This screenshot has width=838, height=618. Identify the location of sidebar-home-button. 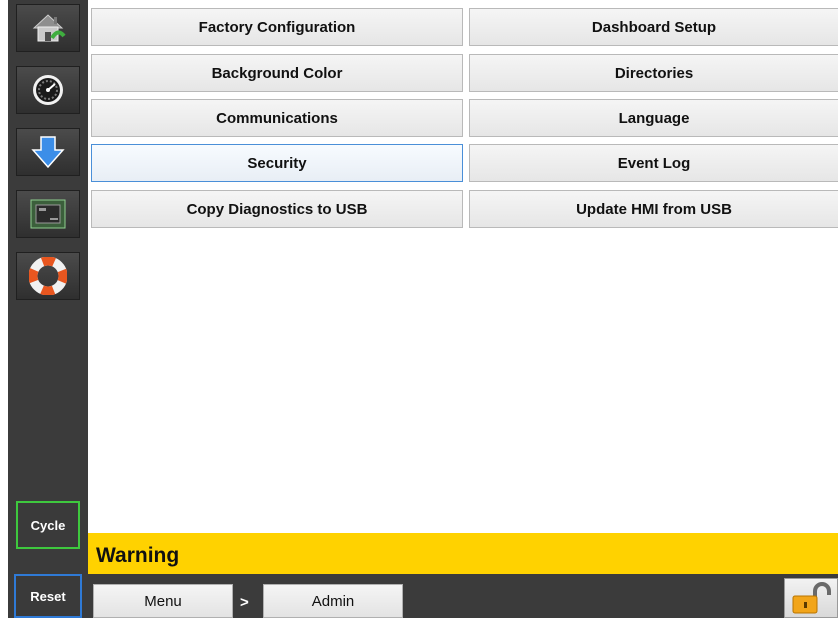
(48, 28).